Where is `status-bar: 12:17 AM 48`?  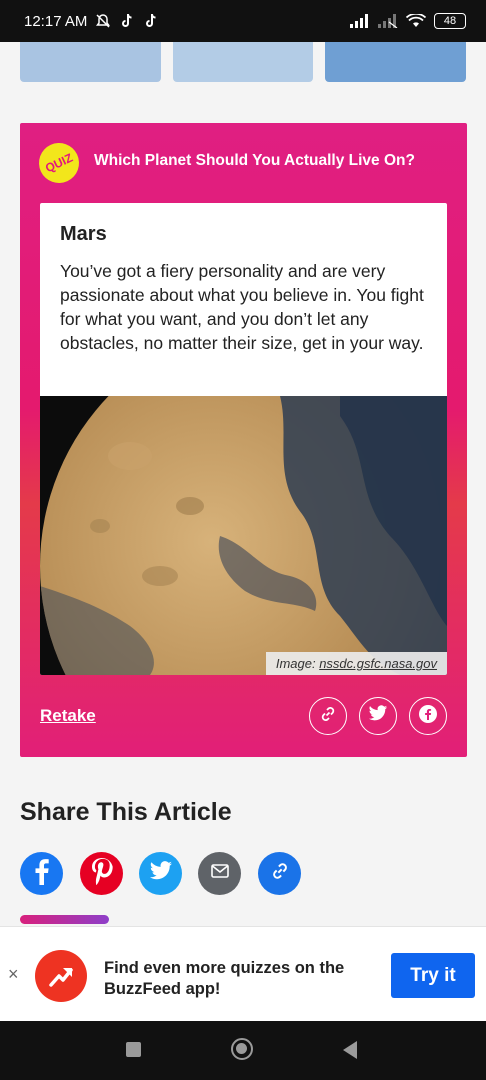 status-bar: 12:17 AM 48 is located at coordinates (243, 21).